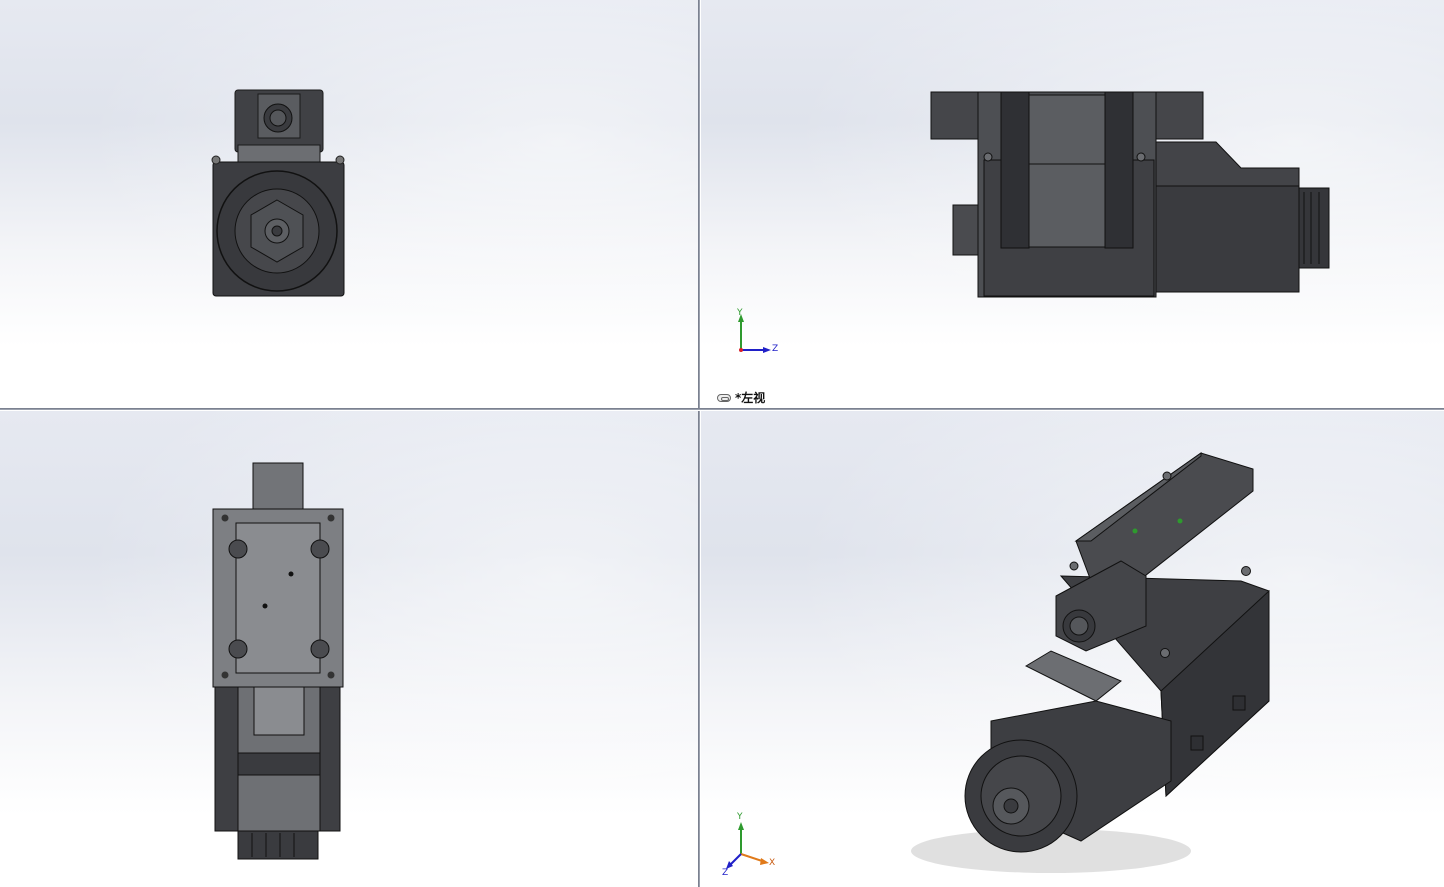  What do you see at coordinates (278, 661) in the screenshot?
I see `top-view-model` at bounding box center [278, 661].